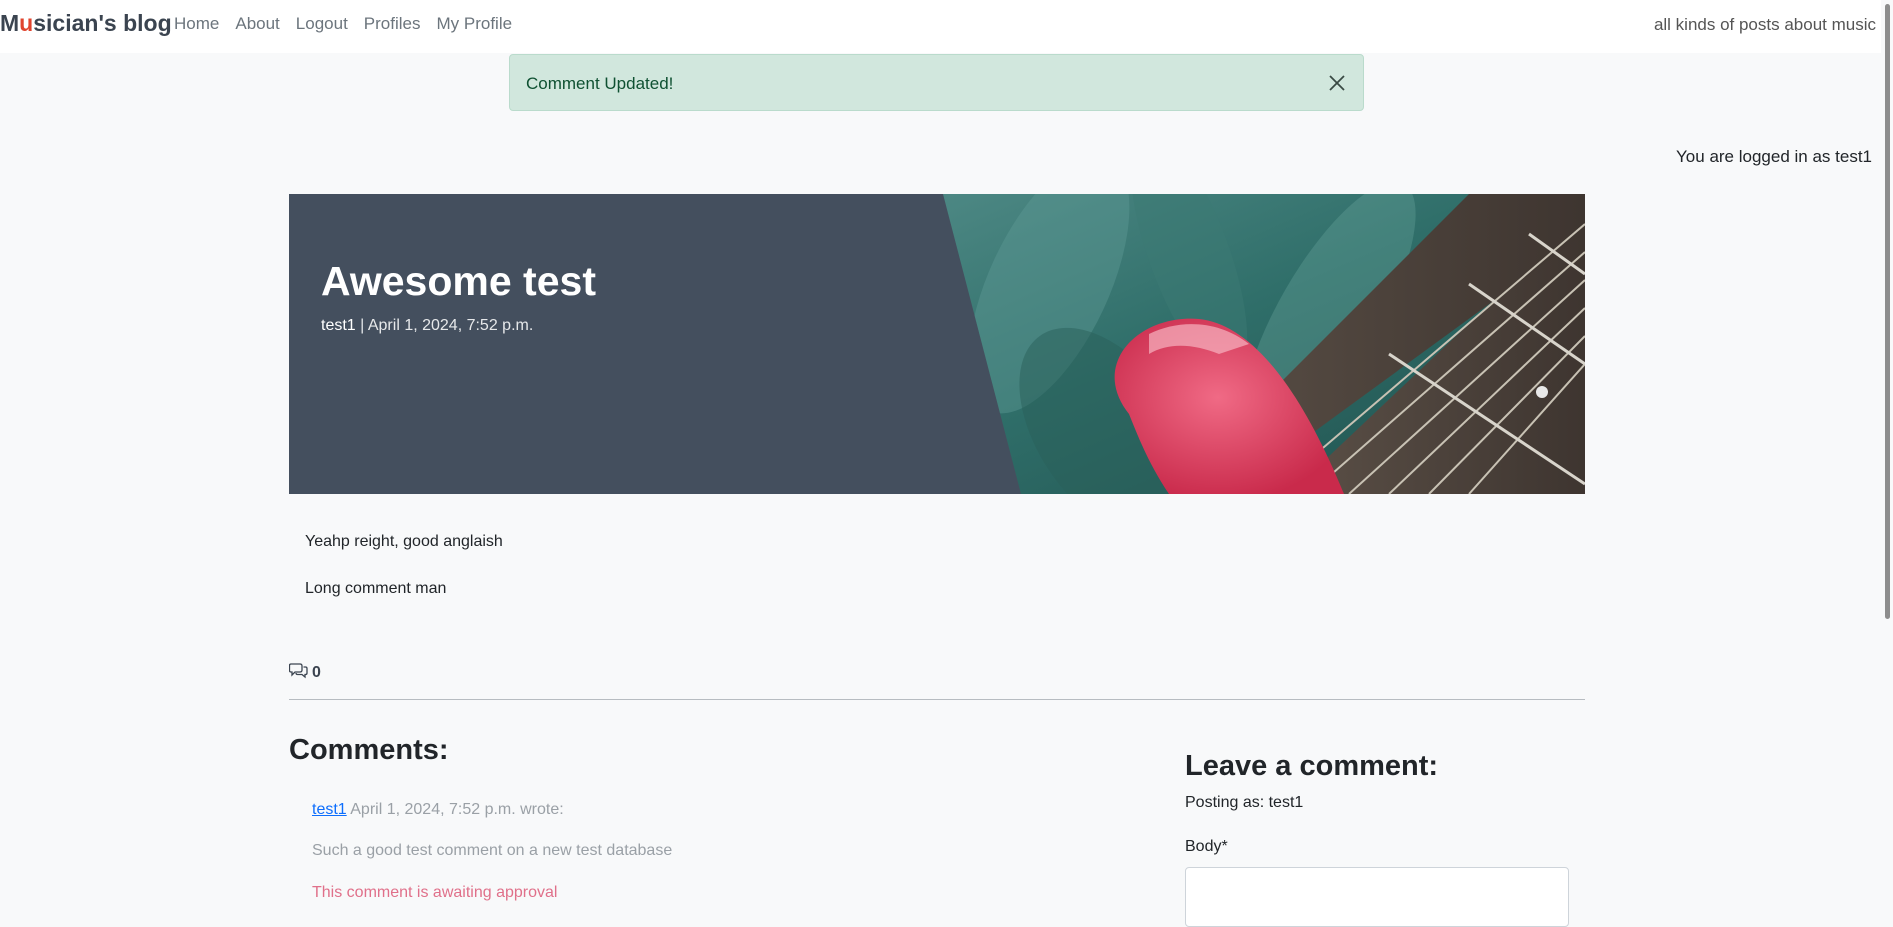 The image size is (1893, 927). What do you see at coordinates (257, 24) in the screenshot?
I see `nav-about: About` at bounding box center [257, 24].